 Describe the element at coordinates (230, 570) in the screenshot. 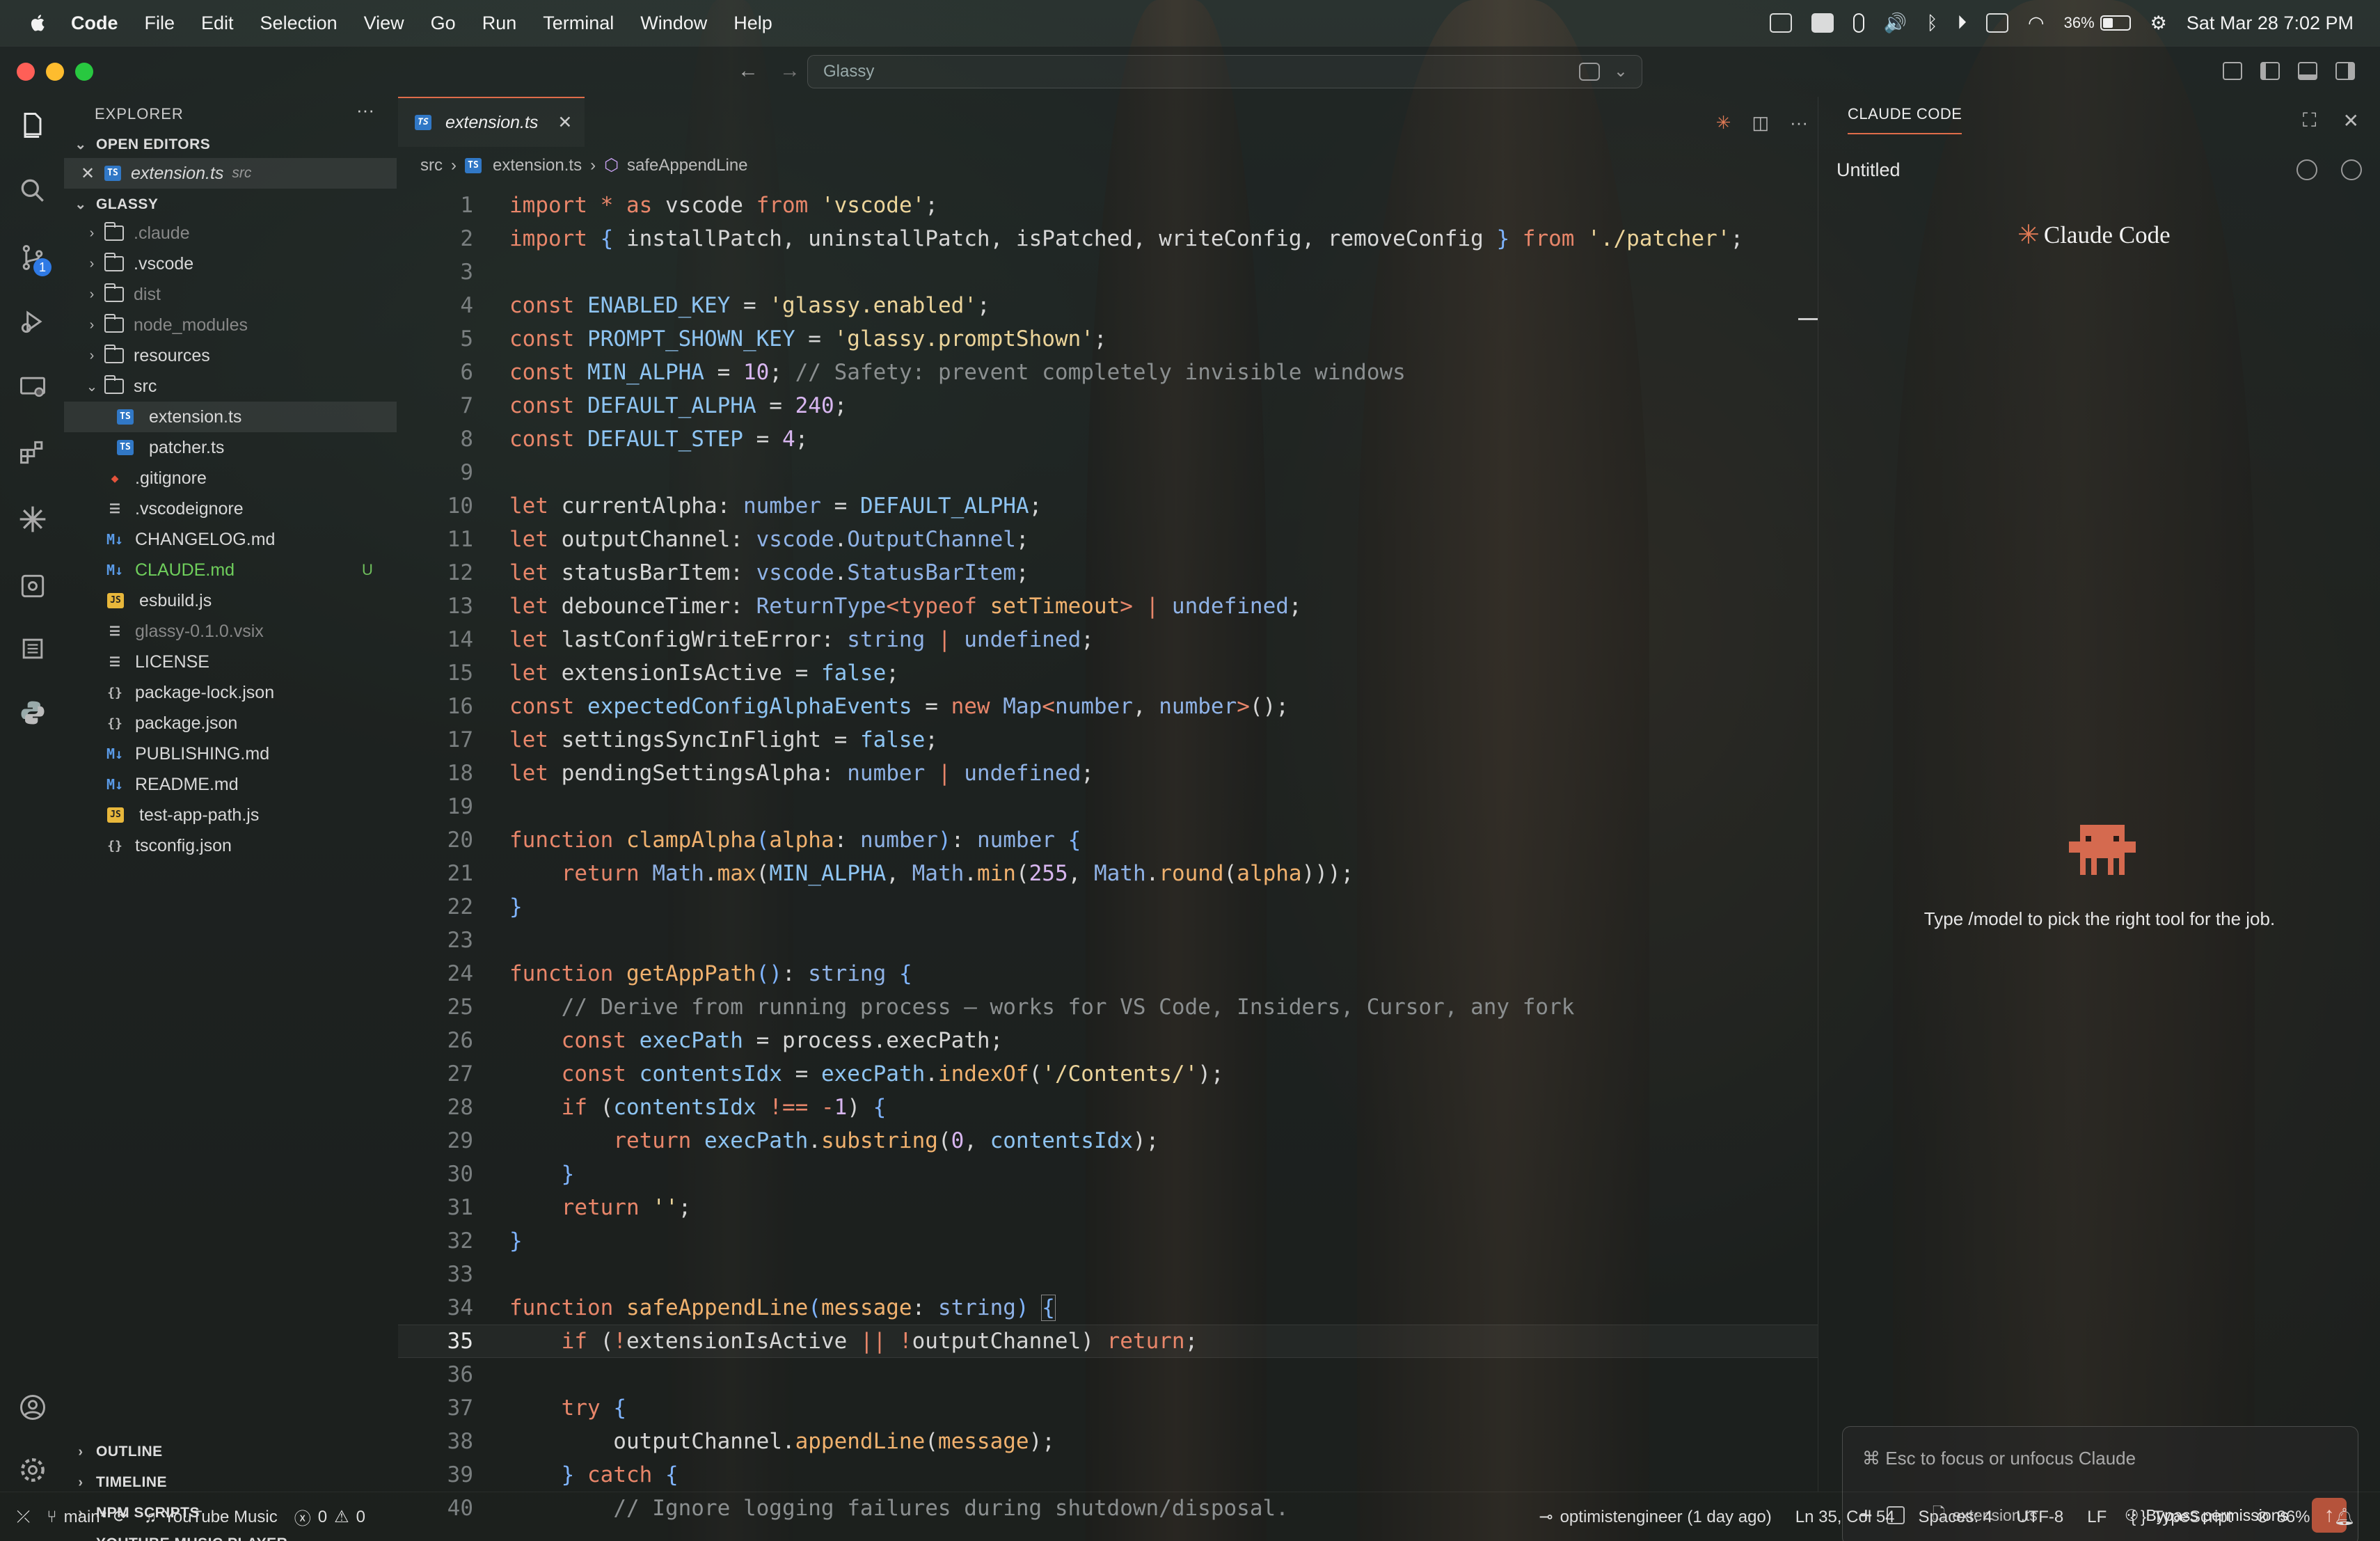

I see `tree-item: M↓ CLAUDE.md U` at that location.